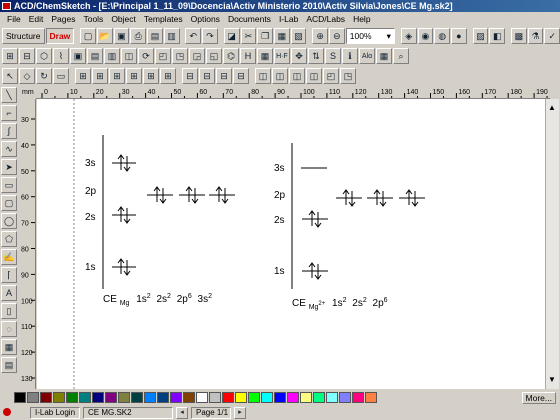 This screenshot has height=420, width=560. What do you see at coordinates (44, 76) in the screenshot?
I see `rotate-select-icon: ↻` at bounding box center [44, 76].